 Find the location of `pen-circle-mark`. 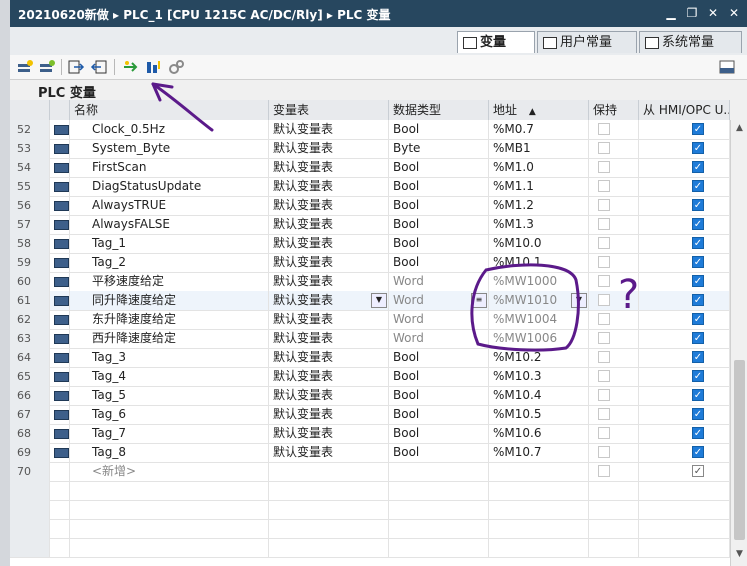

pen-circle-mark is located at coordinates (525, 307).